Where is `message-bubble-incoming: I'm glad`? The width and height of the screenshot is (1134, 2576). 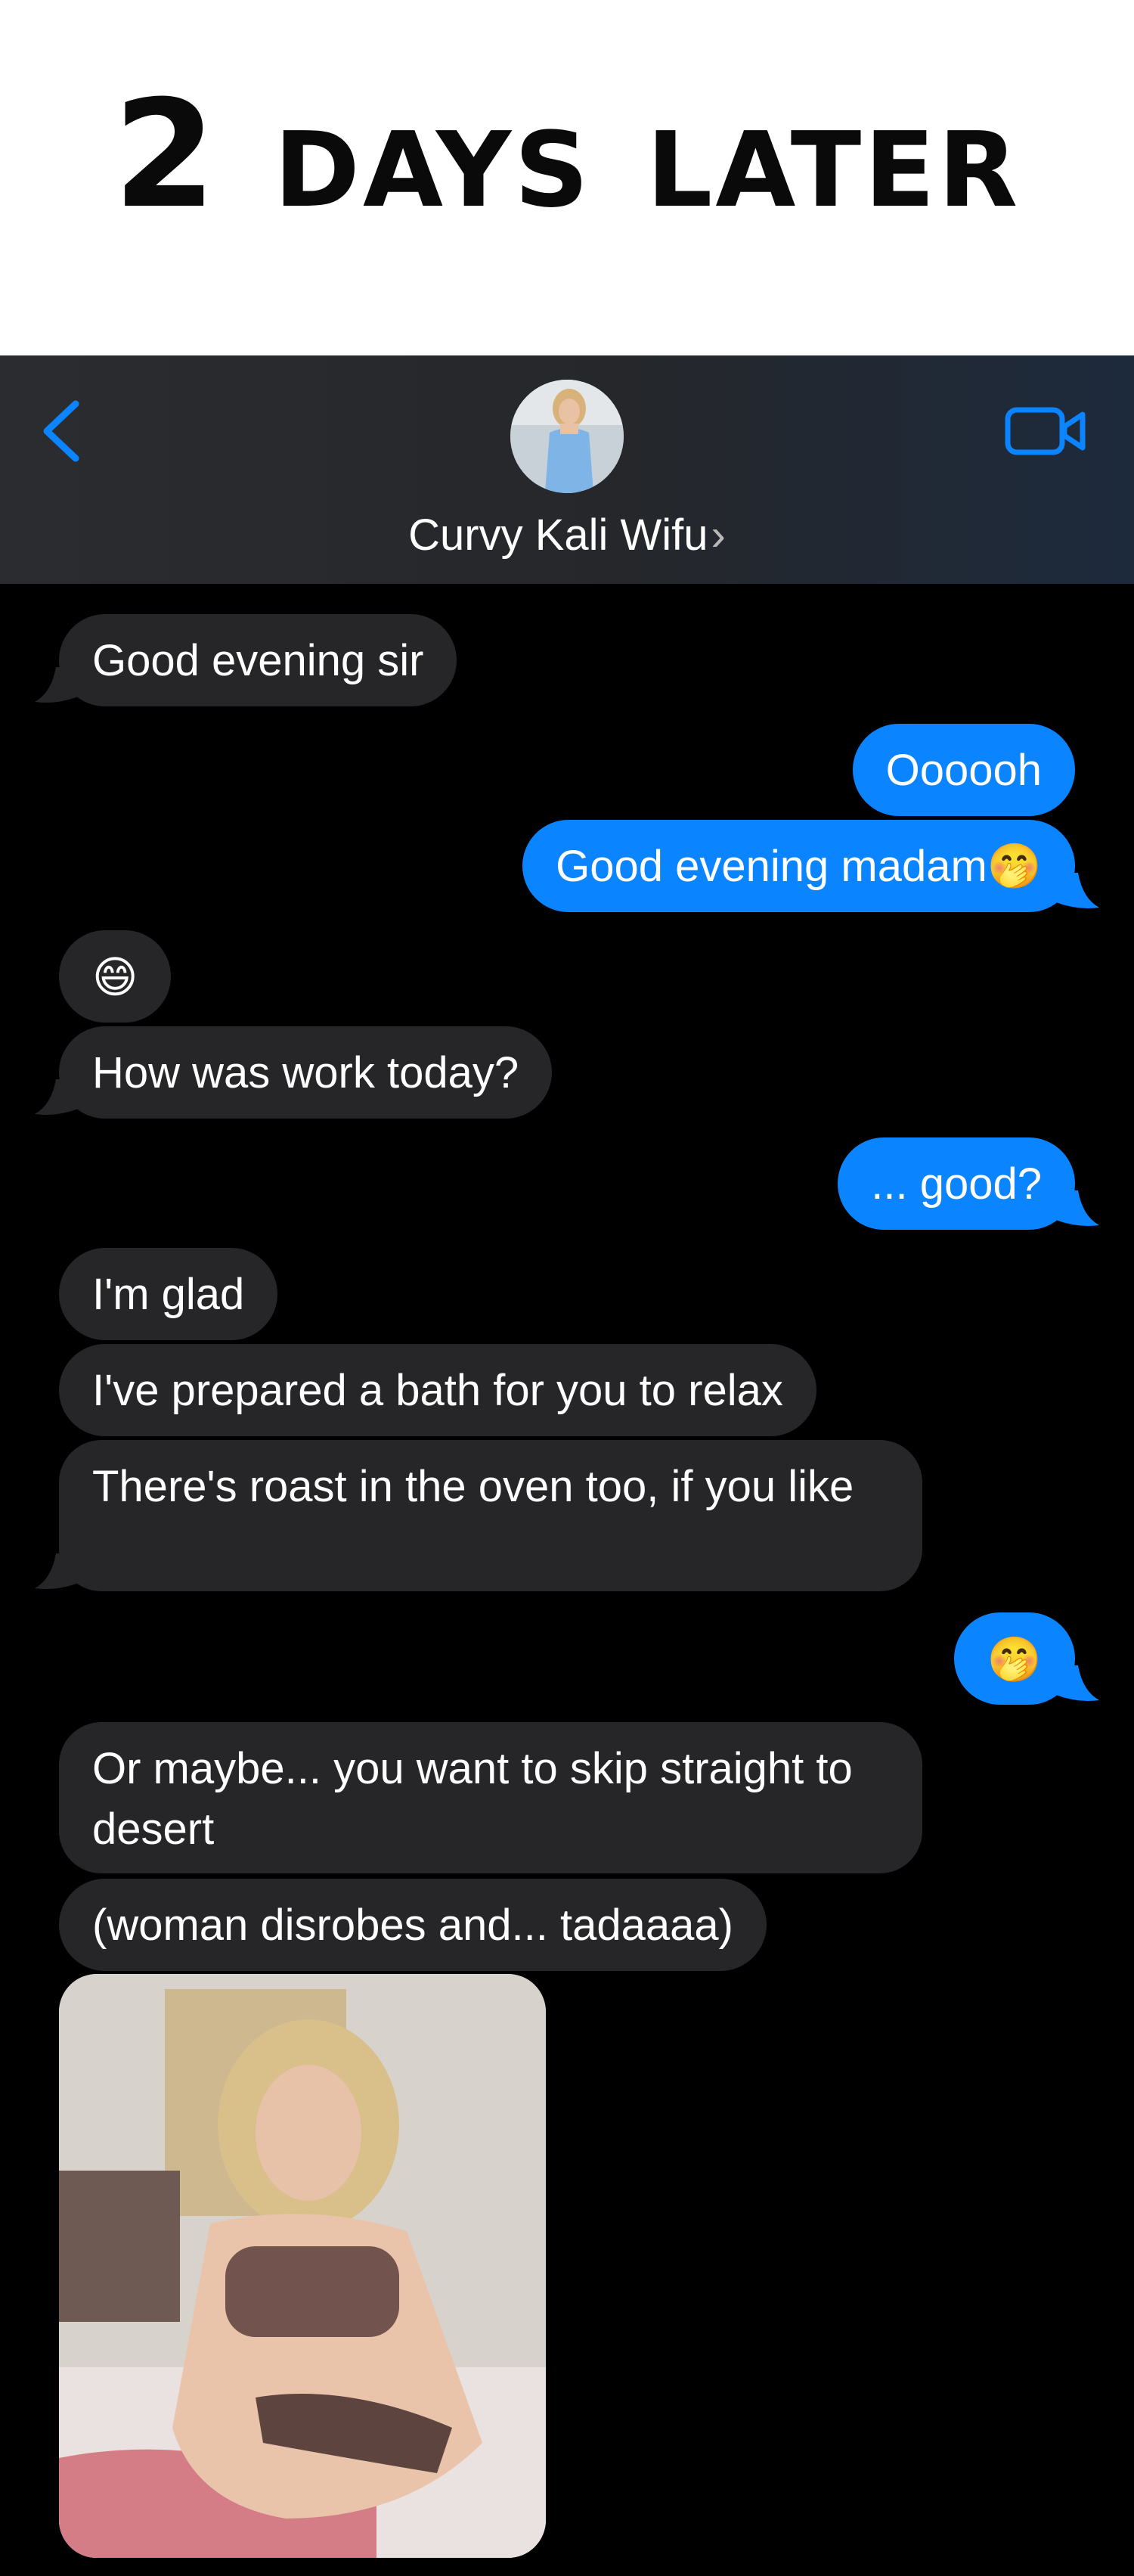 message-bubble-incoming: I'm glad is located at coordinates (168, 1294).